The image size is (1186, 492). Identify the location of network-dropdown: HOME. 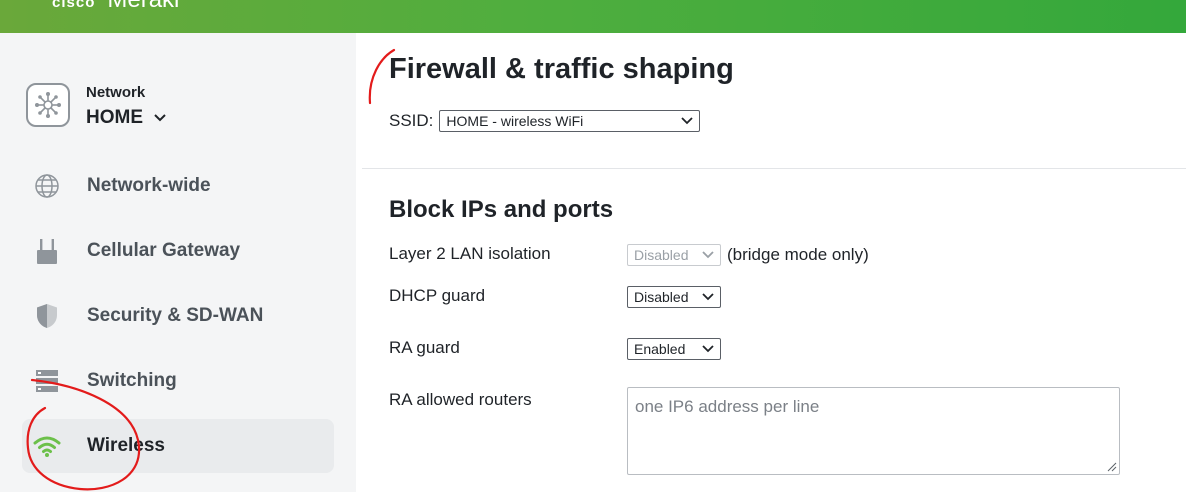
(126, 118).